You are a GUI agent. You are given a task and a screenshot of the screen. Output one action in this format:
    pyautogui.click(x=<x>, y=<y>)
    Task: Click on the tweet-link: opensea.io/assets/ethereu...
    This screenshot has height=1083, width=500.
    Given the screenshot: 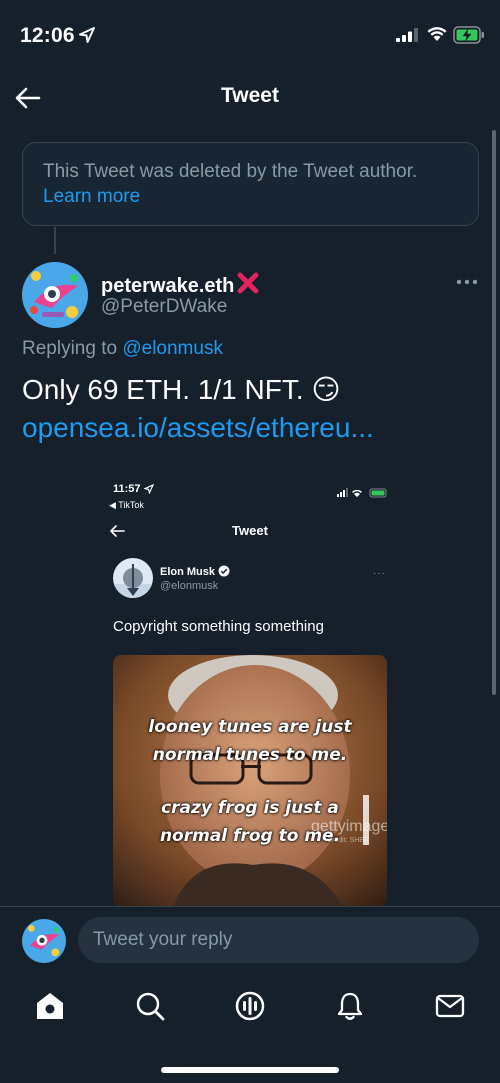 What is the action you would take?
    pyautogui.click(x=198, y=428)
    